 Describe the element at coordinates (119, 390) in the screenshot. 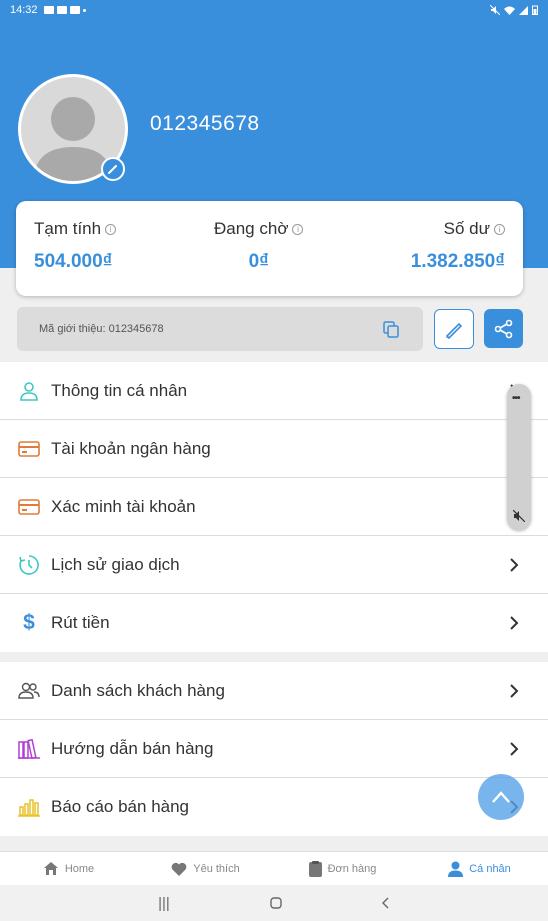

I see `menu-item-label: Thông tin cá nhân` at that location.